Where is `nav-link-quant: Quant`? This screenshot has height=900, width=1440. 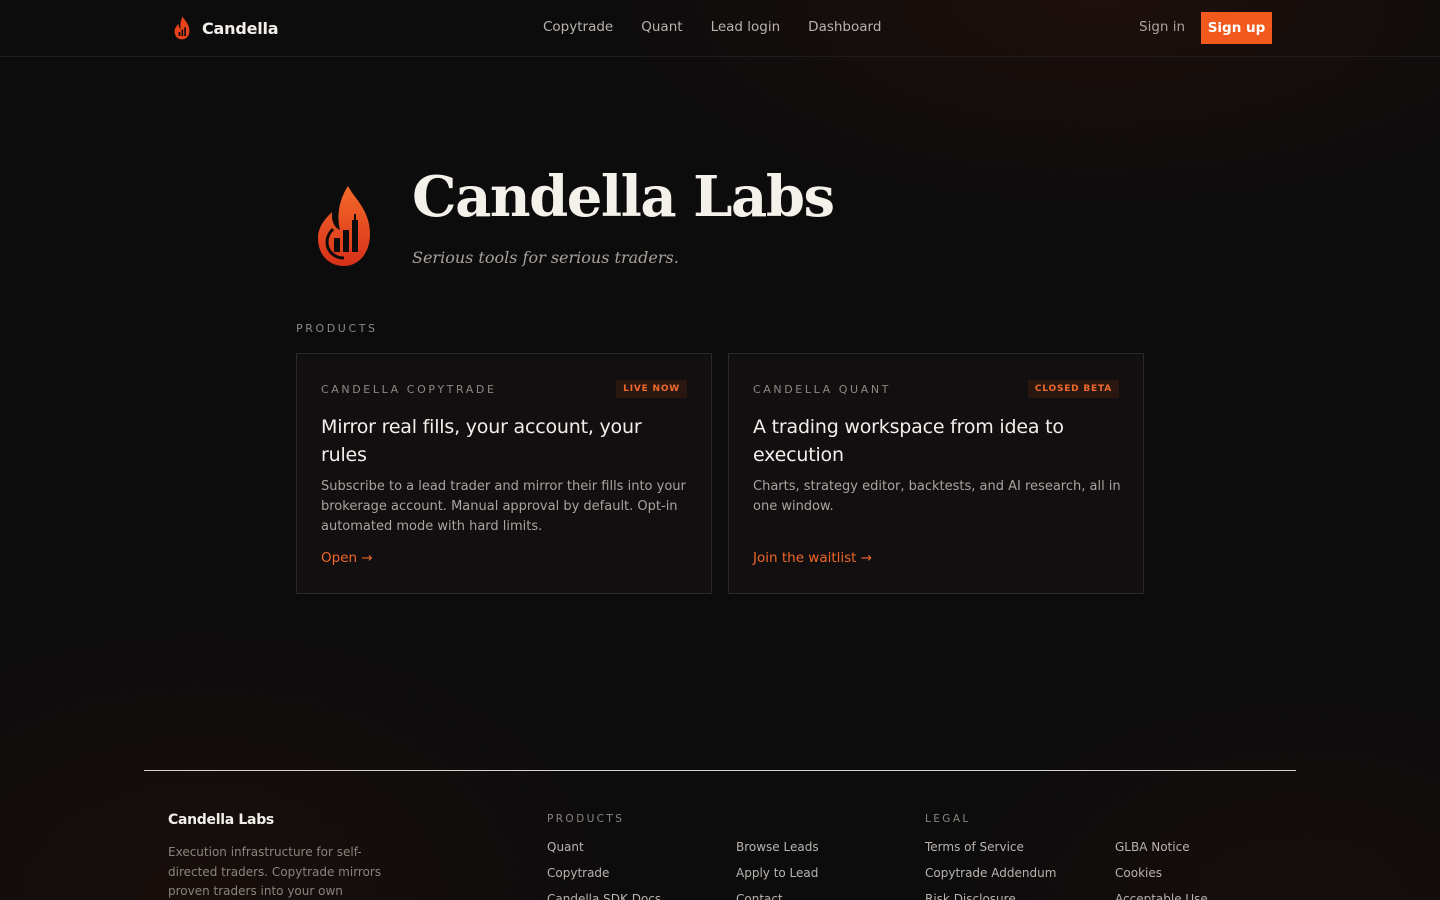 nav-link-quant: Quant is located at coordinates (661, 27).